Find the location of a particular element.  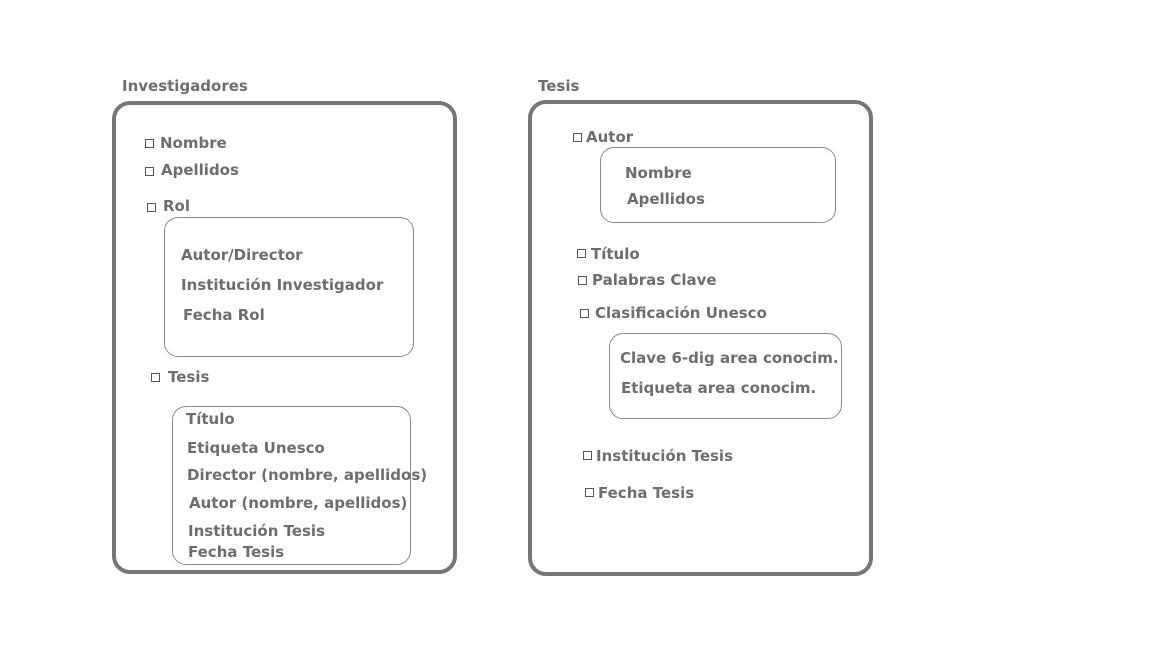

rol-item: Institución Investigador is located at coordinates (282, 285).